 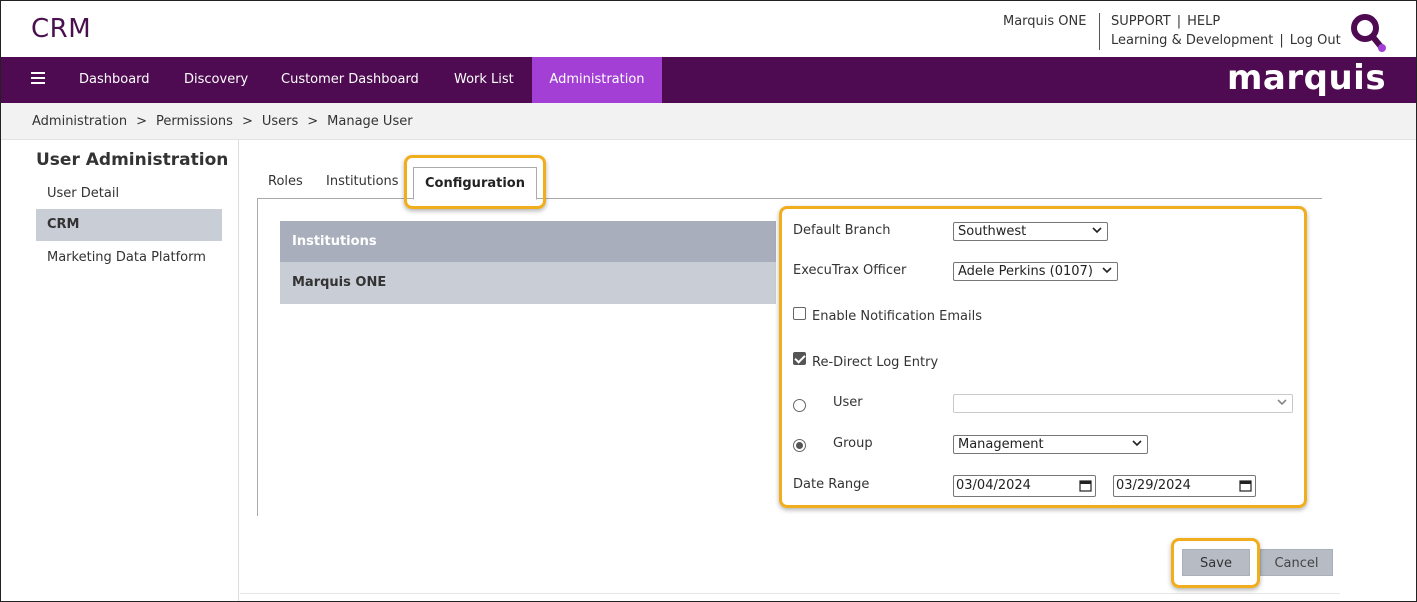 What do you see at coordinates (831, 484) in the screenshot?
I see `date-range-label: Date Range` at bounding box center [831, 484].